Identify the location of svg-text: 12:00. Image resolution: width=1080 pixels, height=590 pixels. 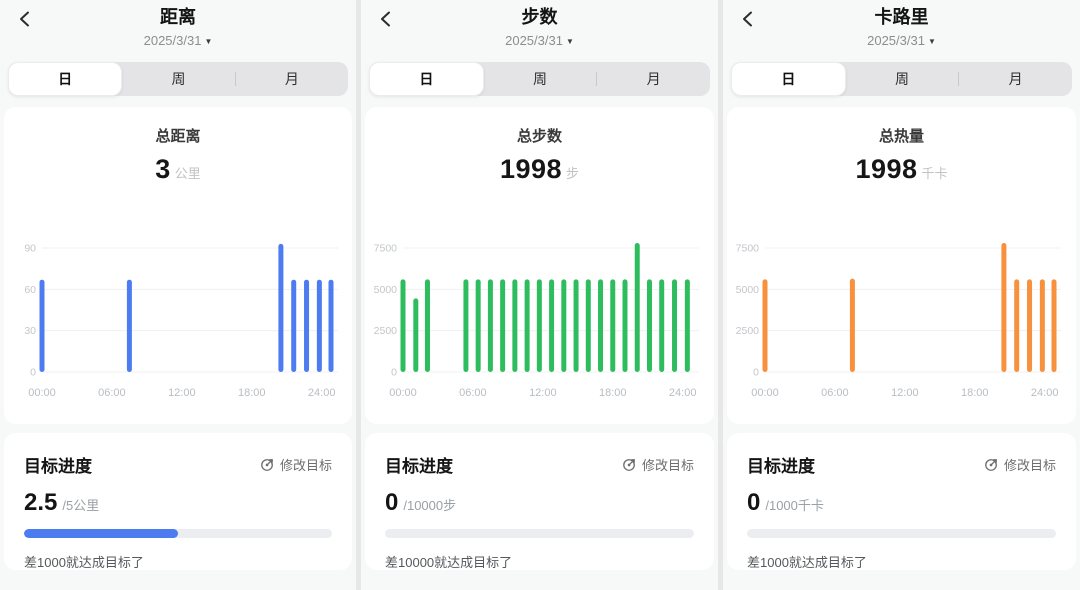
(543, 393).